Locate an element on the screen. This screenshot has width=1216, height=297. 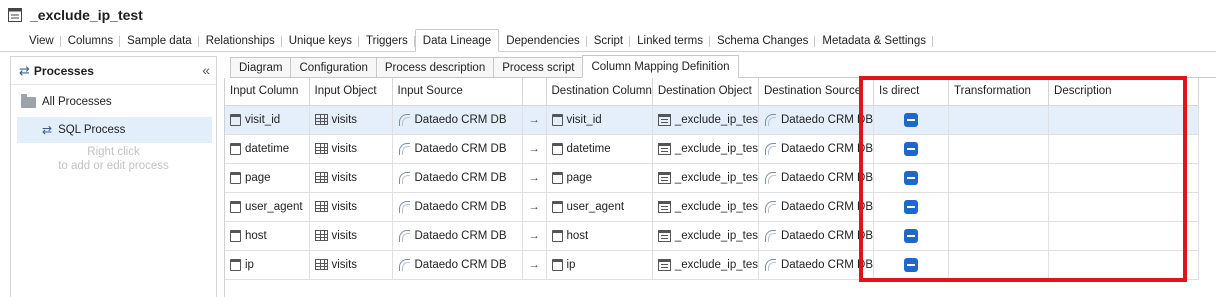
destination-column-cell: page is located at coordinates (599, 178).